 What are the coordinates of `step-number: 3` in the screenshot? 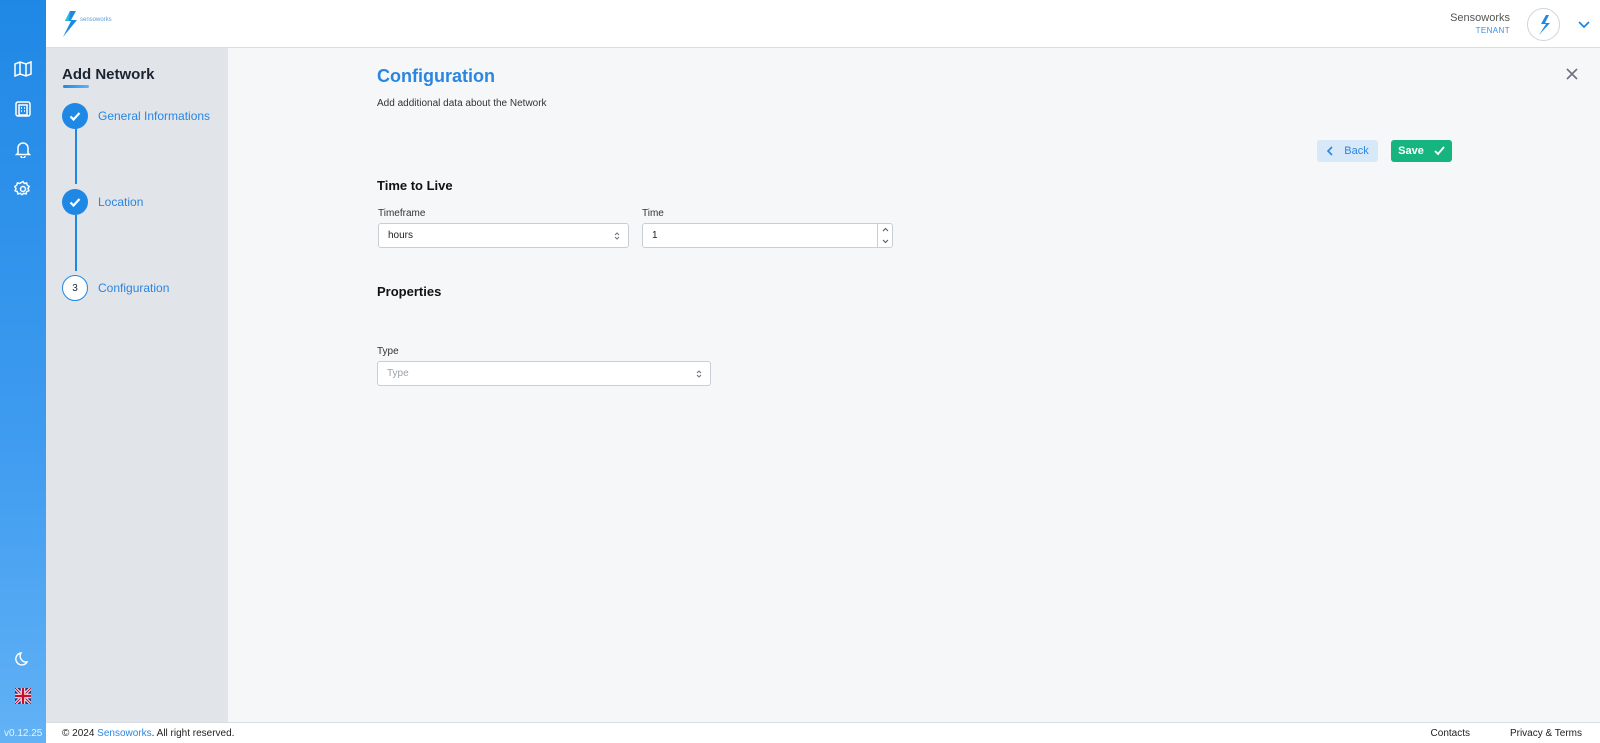 It's located at (75, 288).